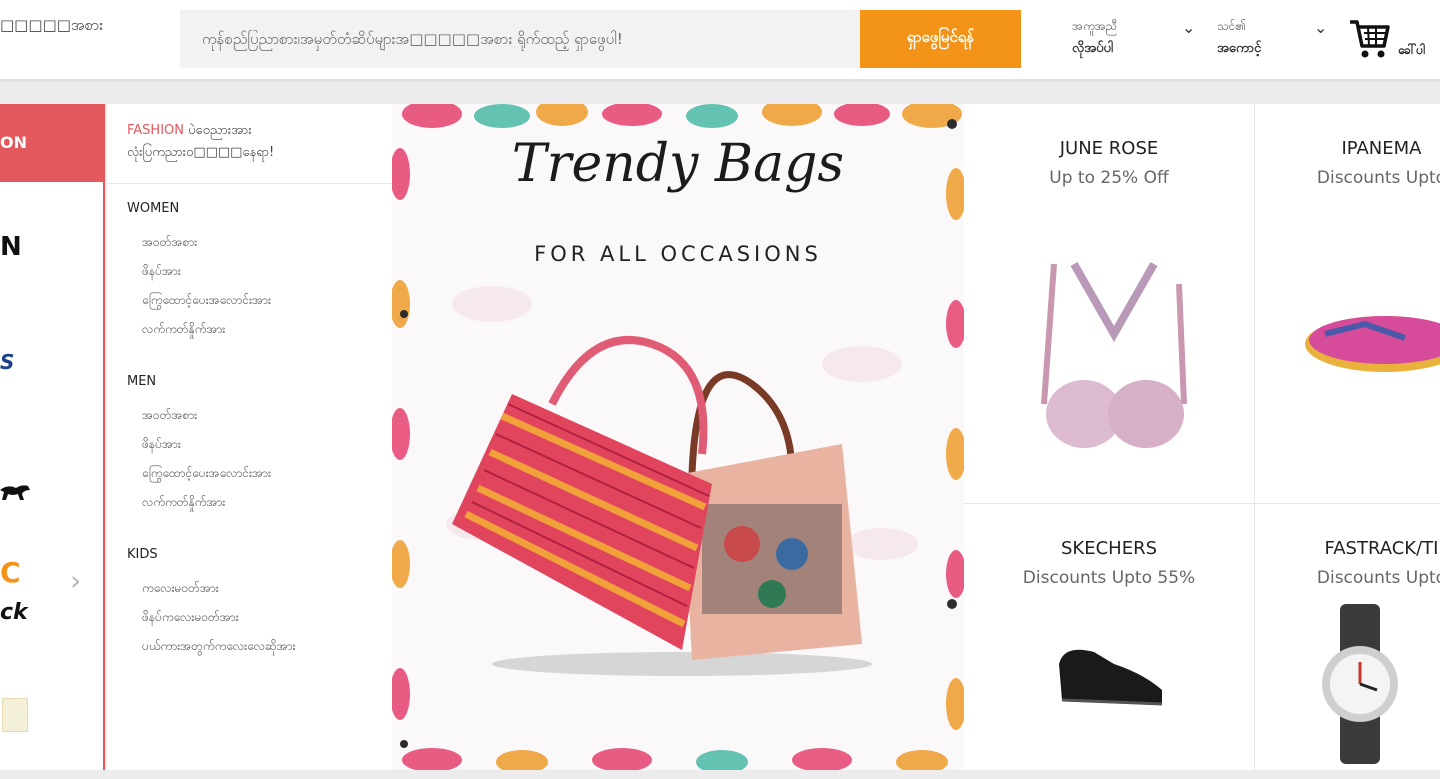 The image size is (1440, 779). Describe the element at coordinates (219, 647) in the screenshot. I see `menu-item: ပယ်ကားအတွက်ကလေးလေဆိုအား` at that location.